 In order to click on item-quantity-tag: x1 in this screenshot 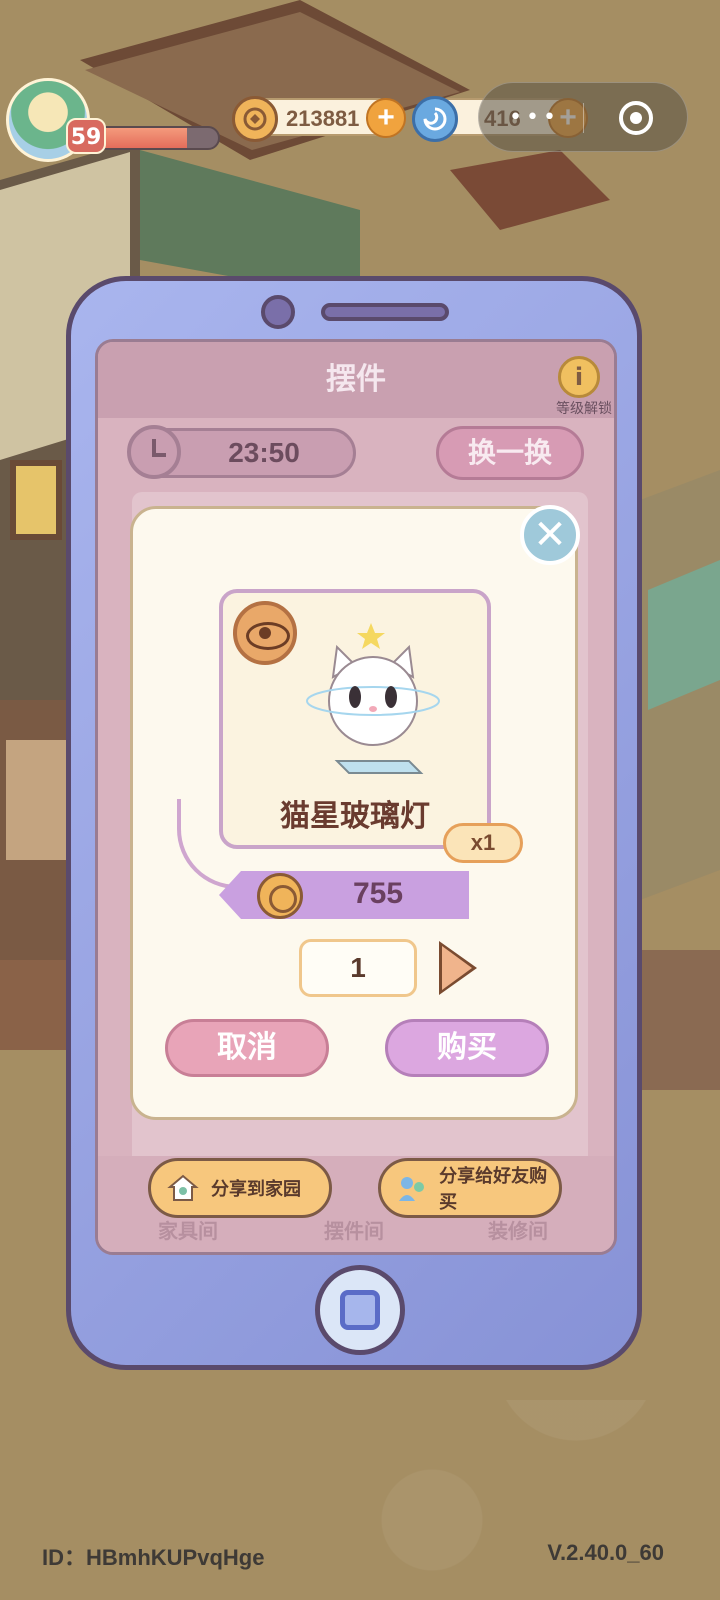, I will do `click(483, 843)`.